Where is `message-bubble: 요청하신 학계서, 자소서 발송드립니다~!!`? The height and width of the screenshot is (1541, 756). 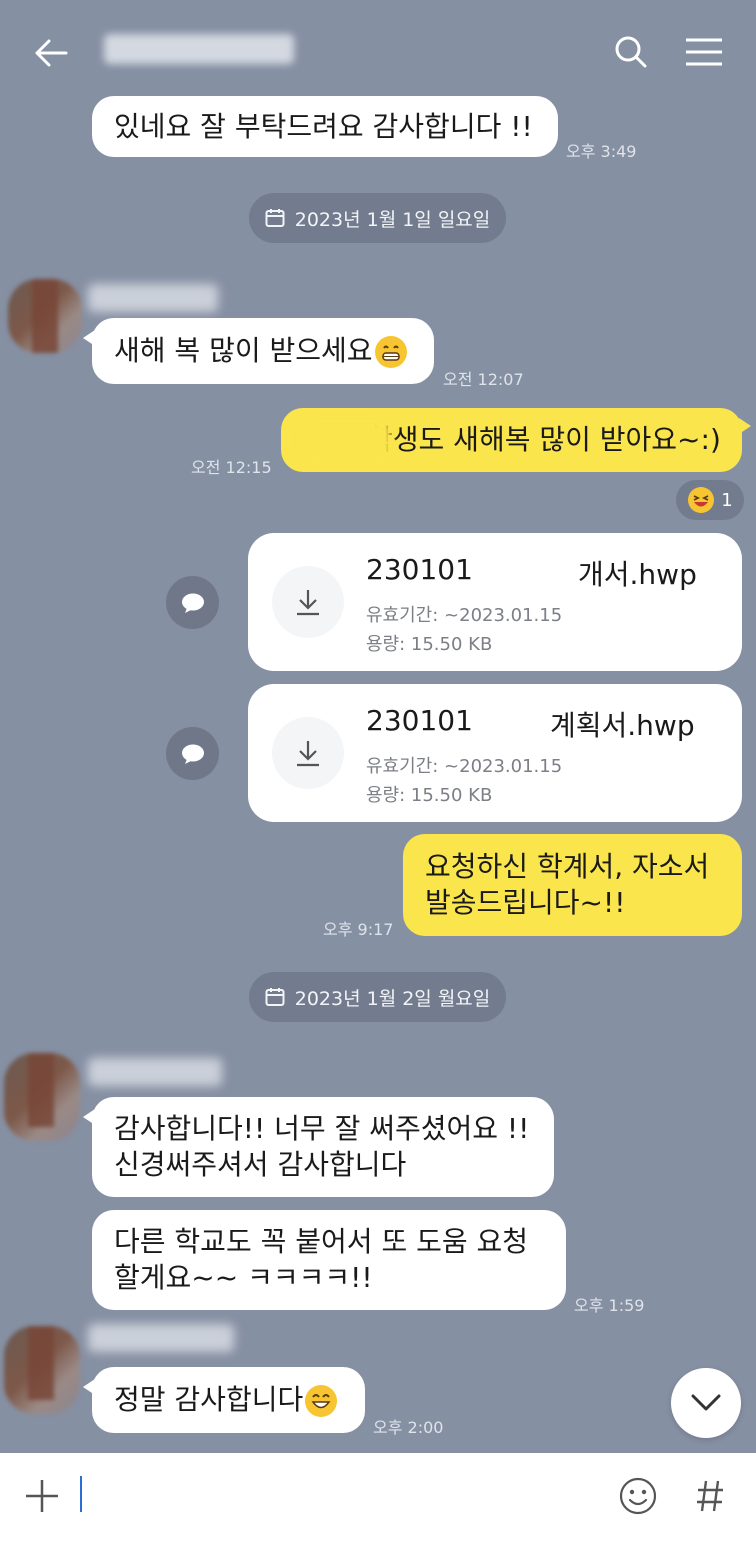
message-bubble: 요청하신 학계서, 자소서 발송드립니다~!! is located at coordinates (572, 885).